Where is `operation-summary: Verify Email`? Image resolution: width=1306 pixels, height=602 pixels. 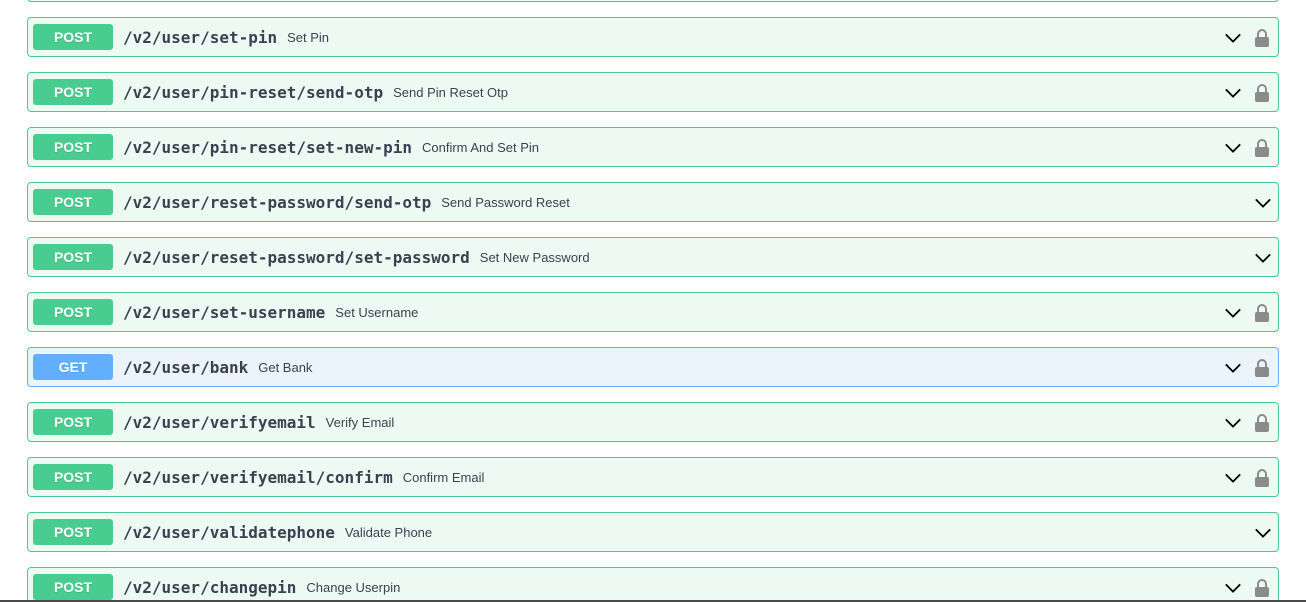
operation-summary: Verify Email is located at coordinates (360, 422).